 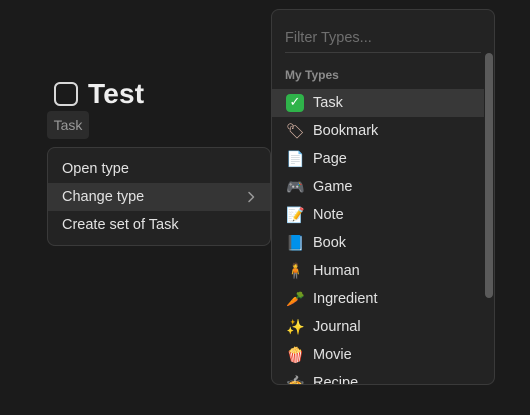 I want to click on object-title: Test, so click(x=116, y=94).